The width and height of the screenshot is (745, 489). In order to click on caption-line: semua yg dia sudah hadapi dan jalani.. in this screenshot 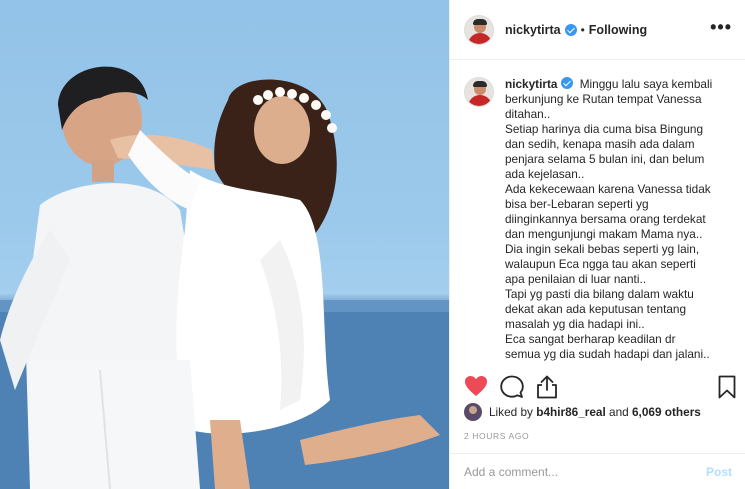, I will do `click(607, 354)`.